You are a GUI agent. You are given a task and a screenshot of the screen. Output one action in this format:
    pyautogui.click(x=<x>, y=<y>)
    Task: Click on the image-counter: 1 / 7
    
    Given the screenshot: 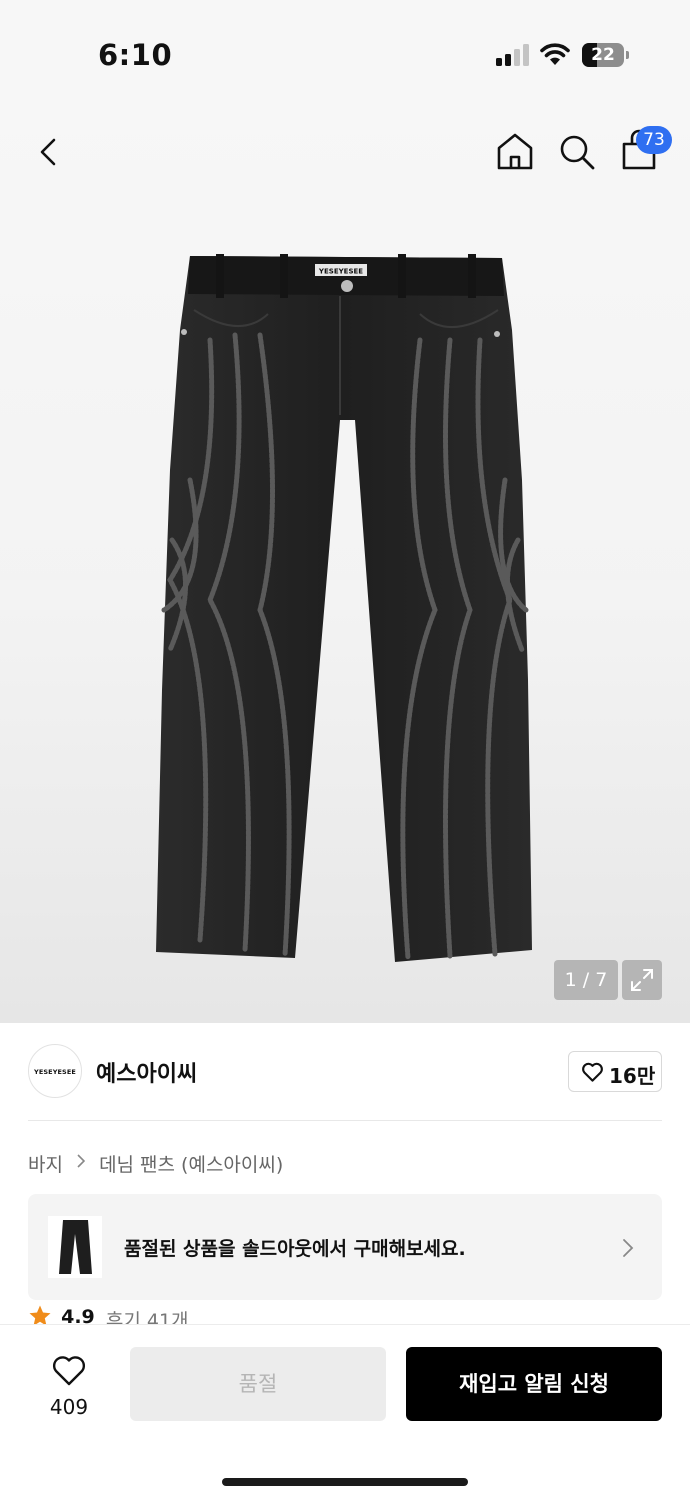 What is the action you would take?
    pyautogui.click(x=586, y=980)
    